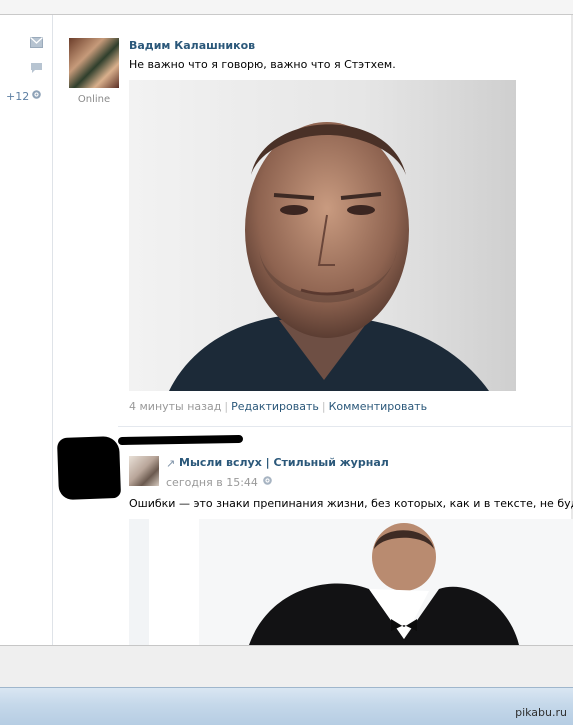 The image size is (573, 725). Describe the element at coordinates (26, 330) in the screenshot. I see `left-rail: +12` at that location.